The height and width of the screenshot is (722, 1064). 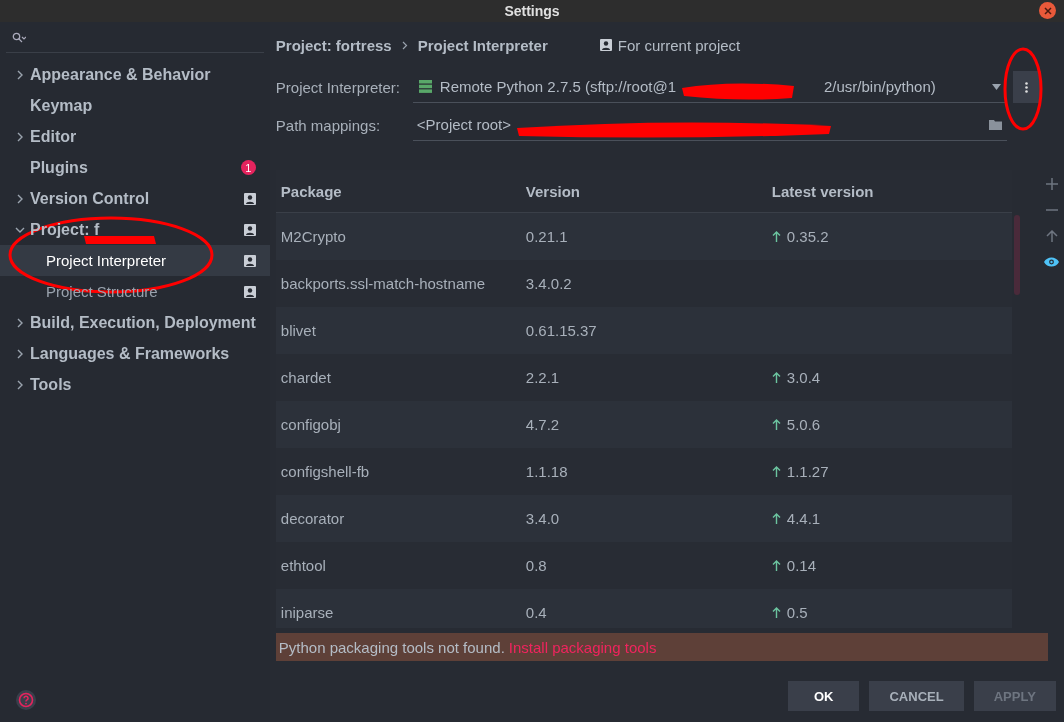 What do you see at coordinates (135, 198) in the screenshot?
I see `sidebar-item: Version Control` at bounding box center [135, 198].